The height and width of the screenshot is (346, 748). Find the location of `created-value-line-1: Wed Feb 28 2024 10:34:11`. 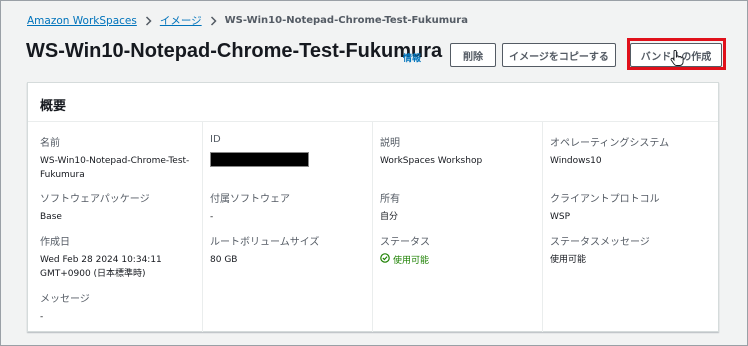

created-value-line-1: Wed Feb 28 2024 10:34:11 is located at coordinates (101, 260).